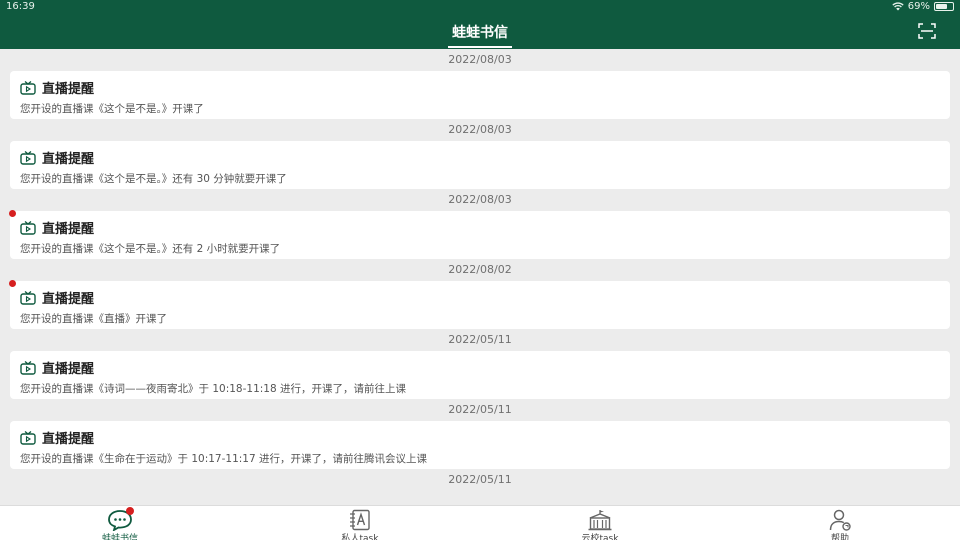  I want to click on status-time: 16:39, so click(20, 6).